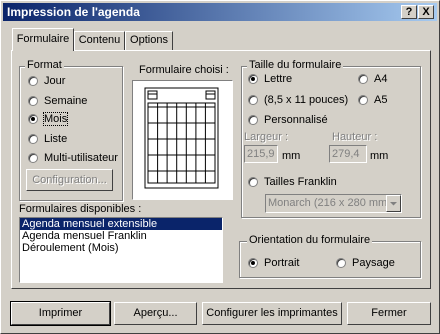 The image size is (440, 334). I want to click on form-preview, so click(182, 140).